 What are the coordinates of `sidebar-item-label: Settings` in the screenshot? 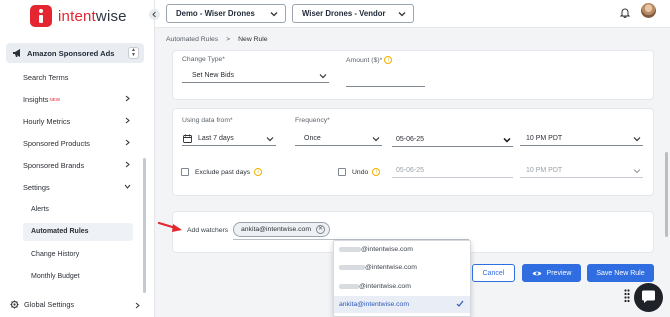 It's located at (36, 187).